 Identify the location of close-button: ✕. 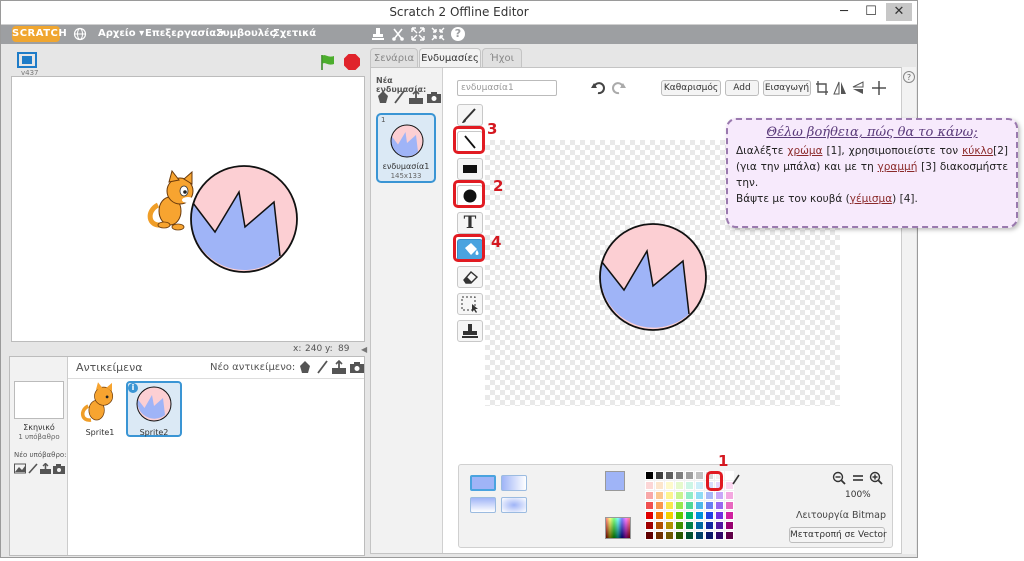
(899, 12).